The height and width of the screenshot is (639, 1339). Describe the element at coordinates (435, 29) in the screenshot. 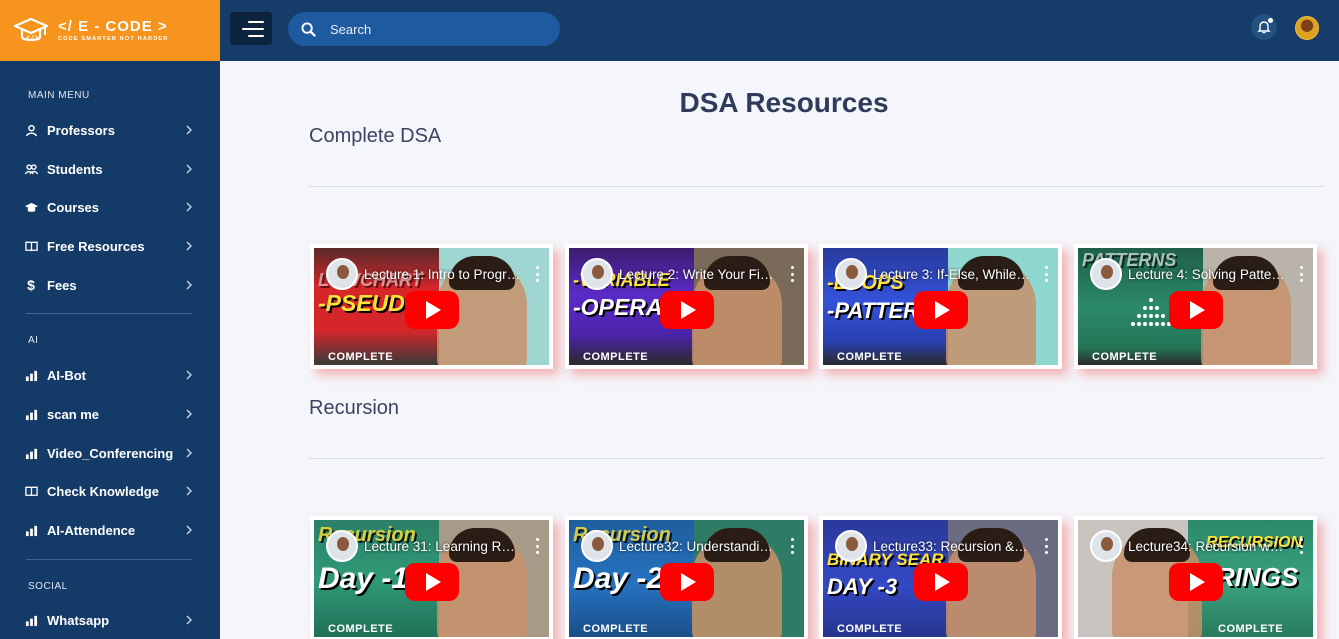

I see `search-input` at that location.